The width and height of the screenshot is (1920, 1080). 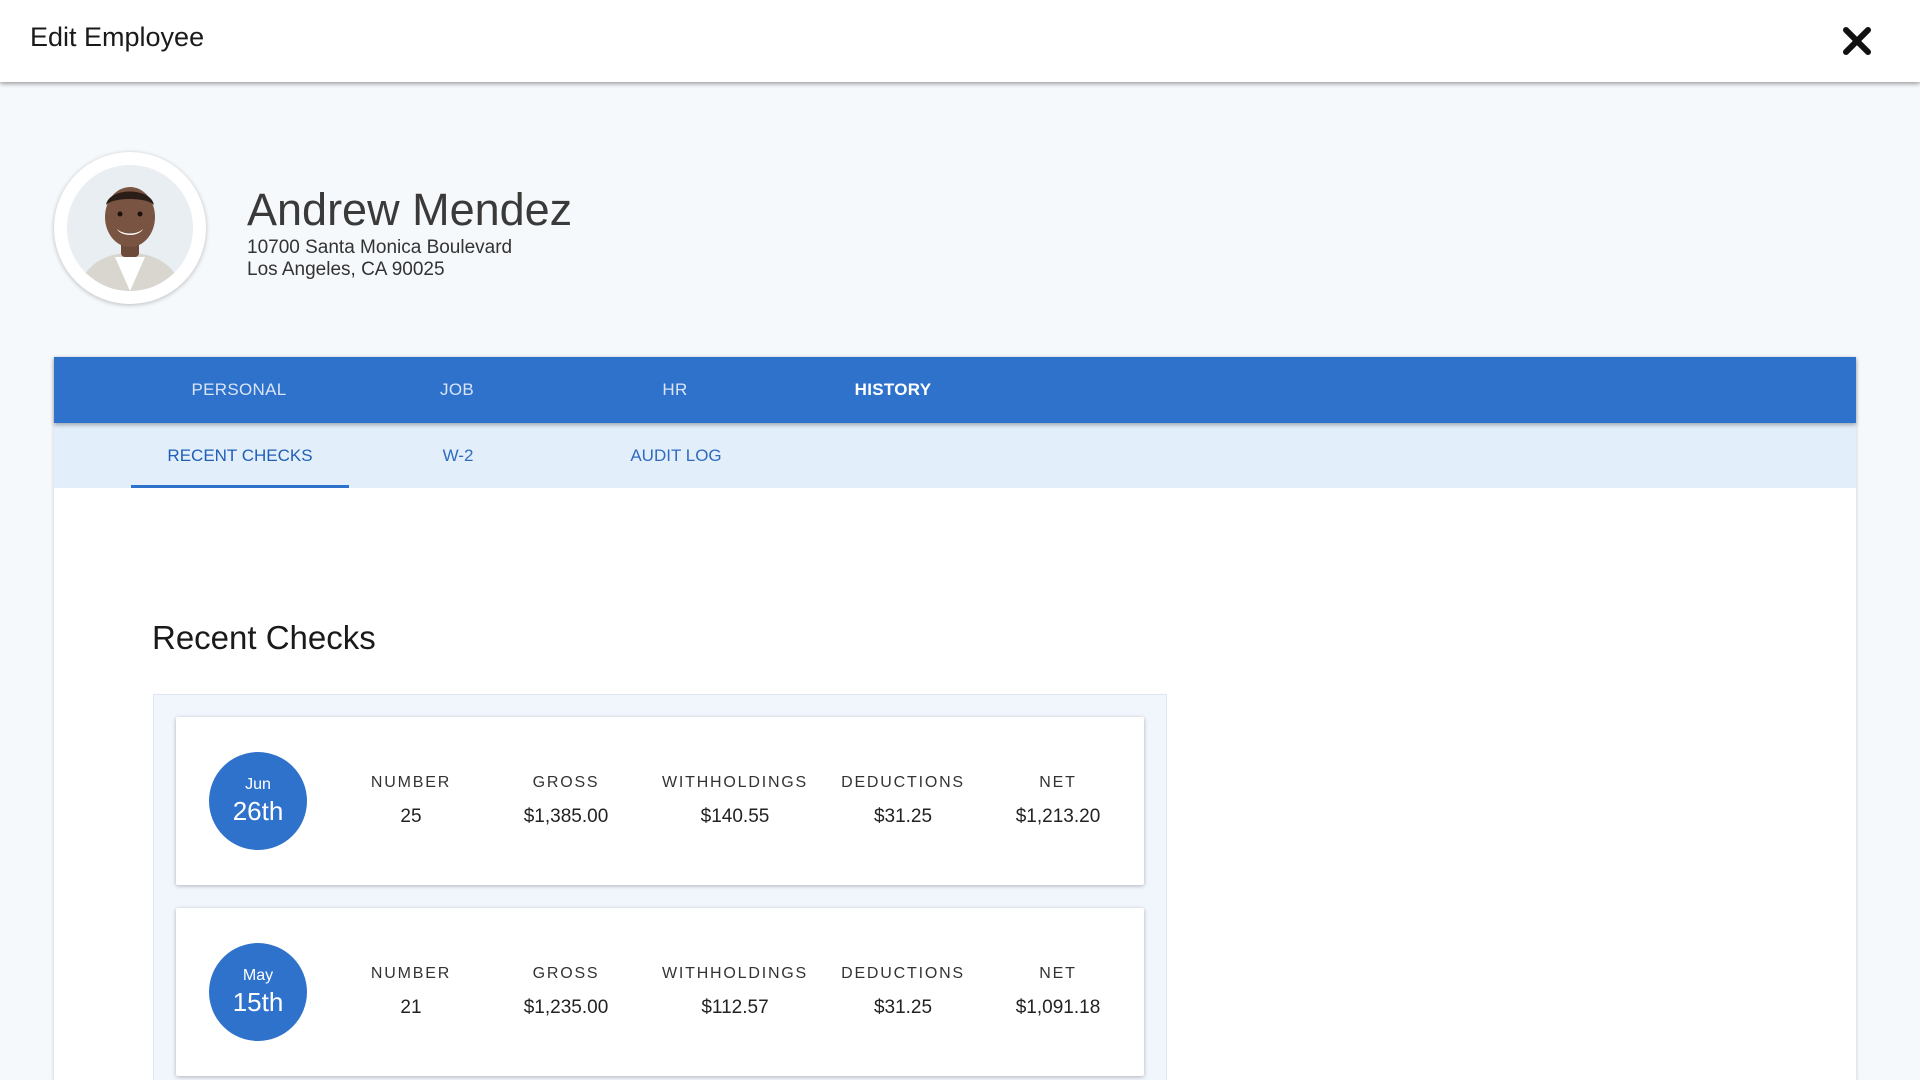 I want to click on check-net: NET $1,091.18, so click(x=1058, y=992).